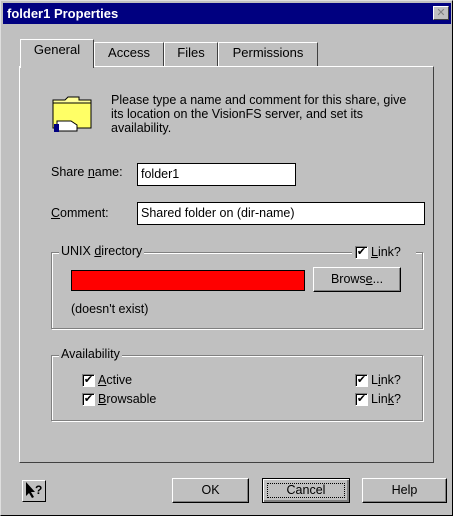  I want to click on tab-general: General, so click(57, 53).